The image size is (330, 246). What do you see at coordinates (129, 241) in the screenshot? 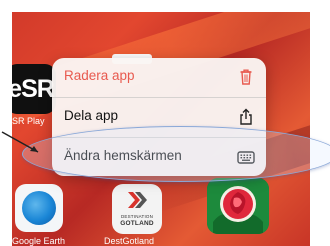
I see `destgotland-app-label: DestGotland` at bounding box center [129, 241].